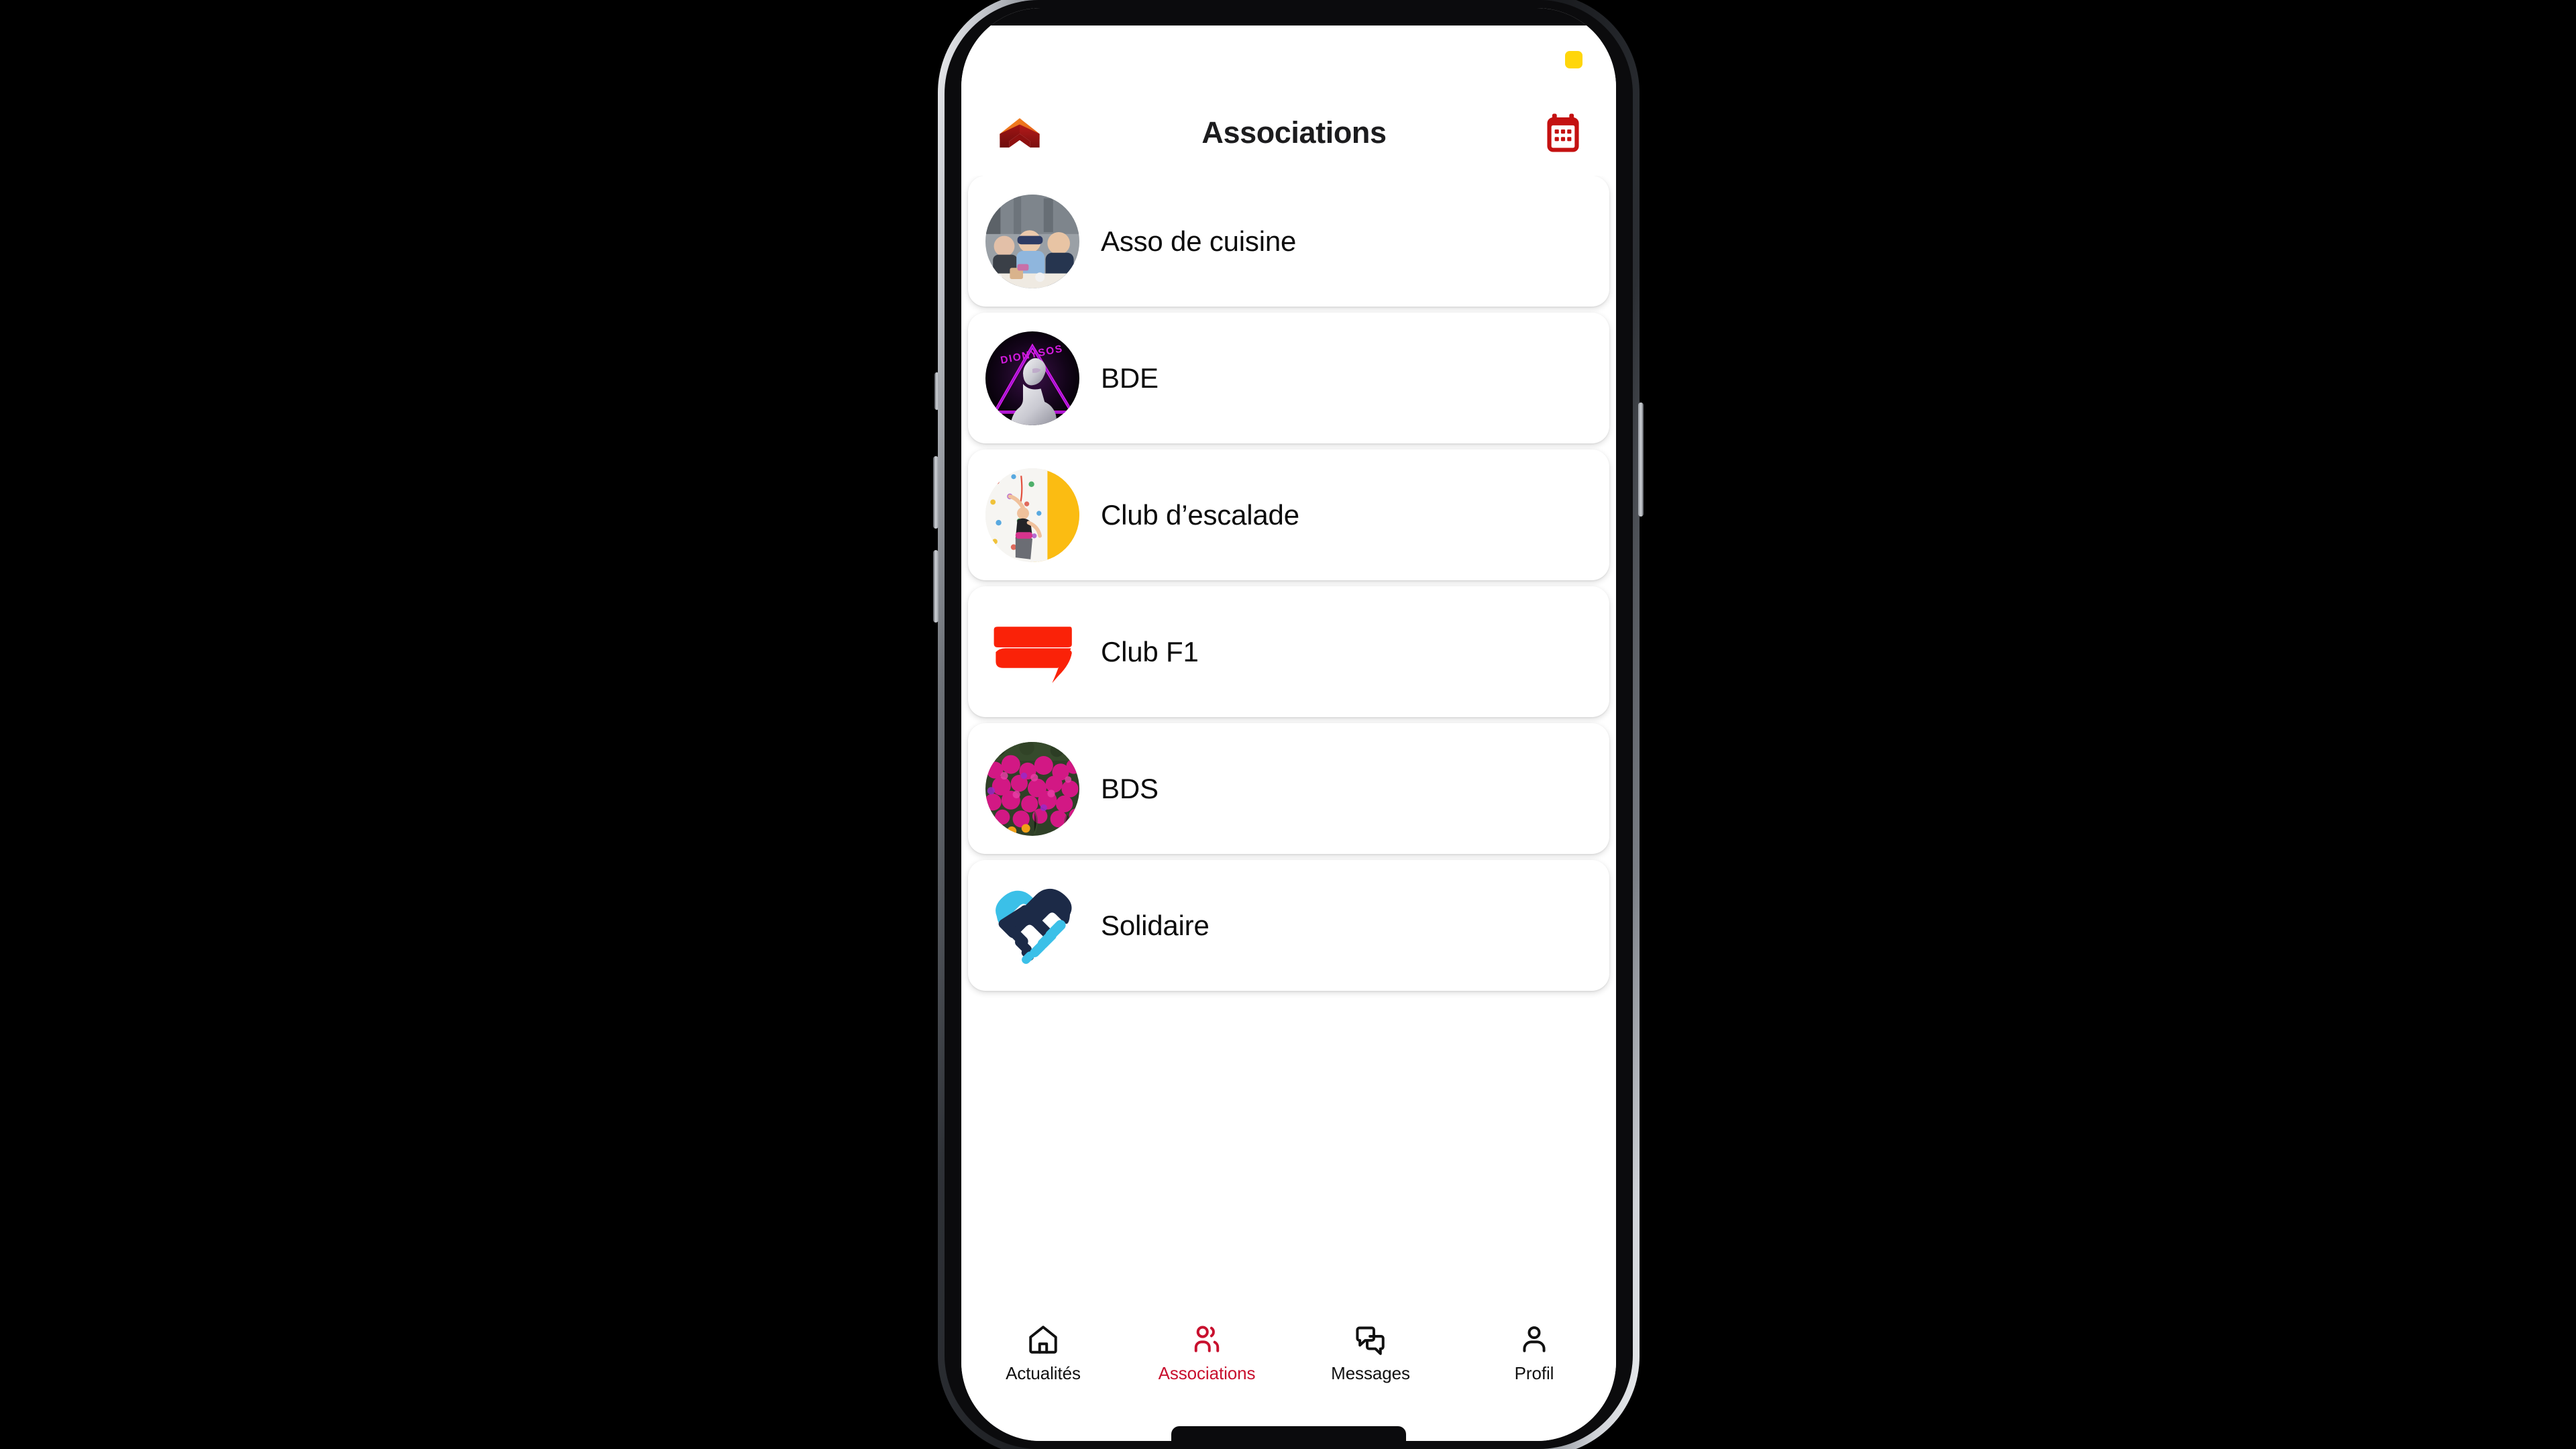  I want to click on notification-badge, so click(1573, 59).